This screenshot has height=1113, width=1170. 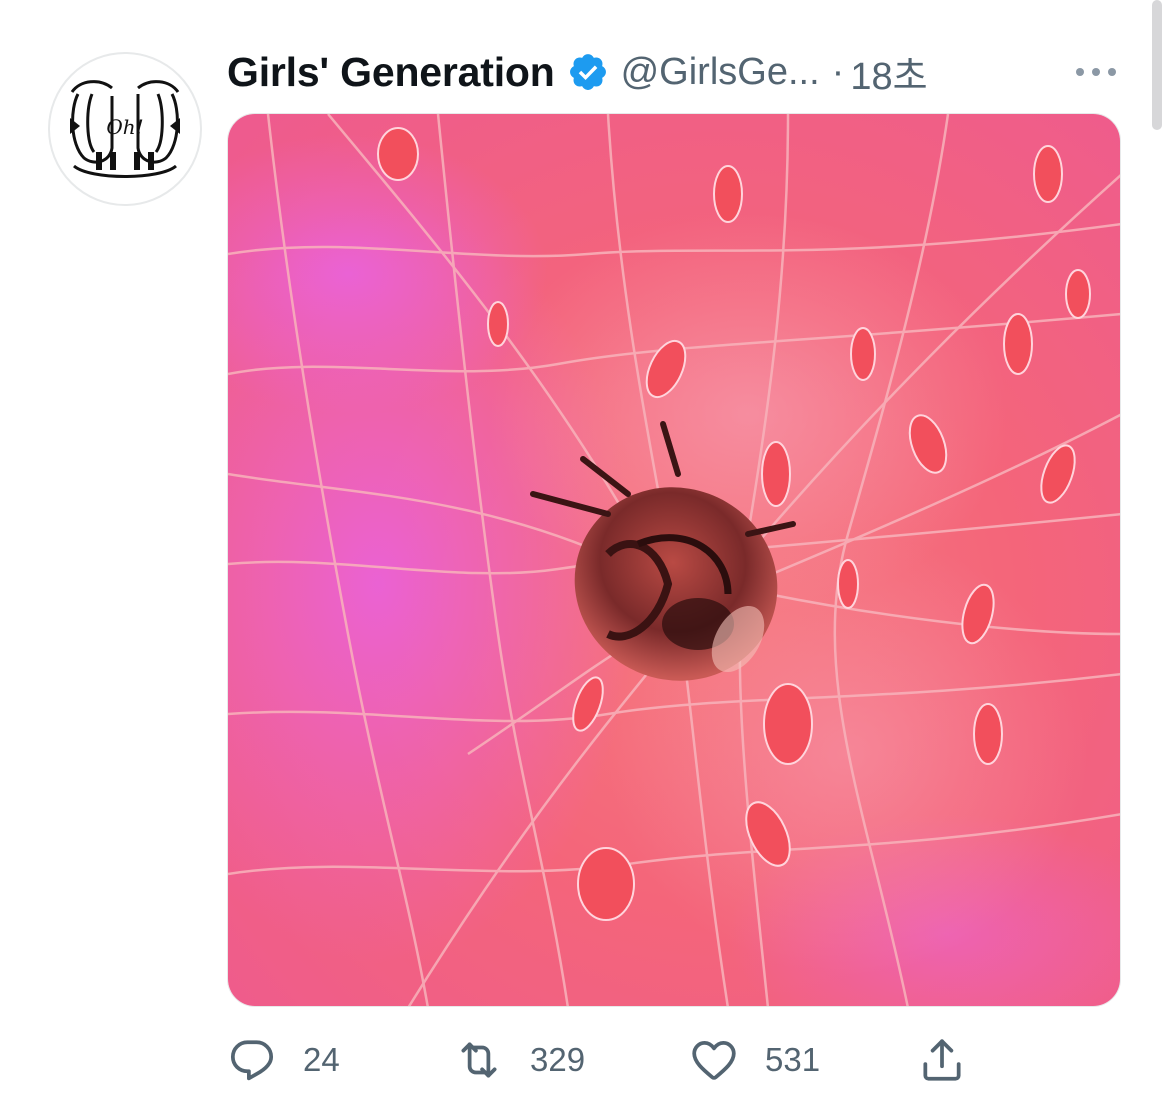 I want to click on retweet-icon, so click(x=479, y=1060).